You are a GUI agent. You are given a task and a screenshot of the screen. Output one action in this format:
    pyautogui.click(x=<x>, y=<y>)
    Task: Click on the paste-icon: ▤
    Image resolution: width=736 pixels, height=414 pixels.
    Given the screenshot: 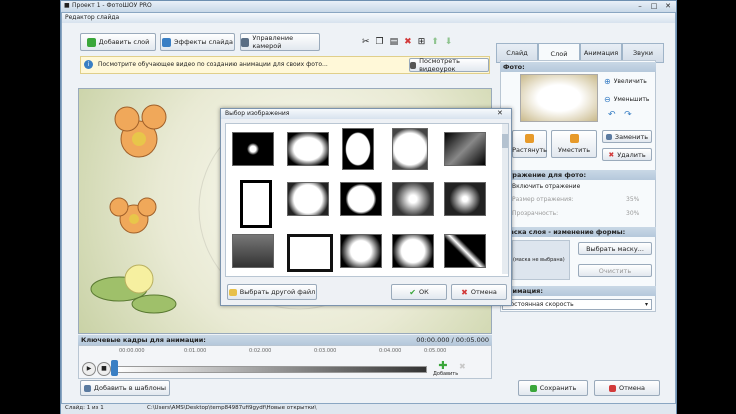 What is the action you would take?
    pyautogui.click(x=394, y=42)
    